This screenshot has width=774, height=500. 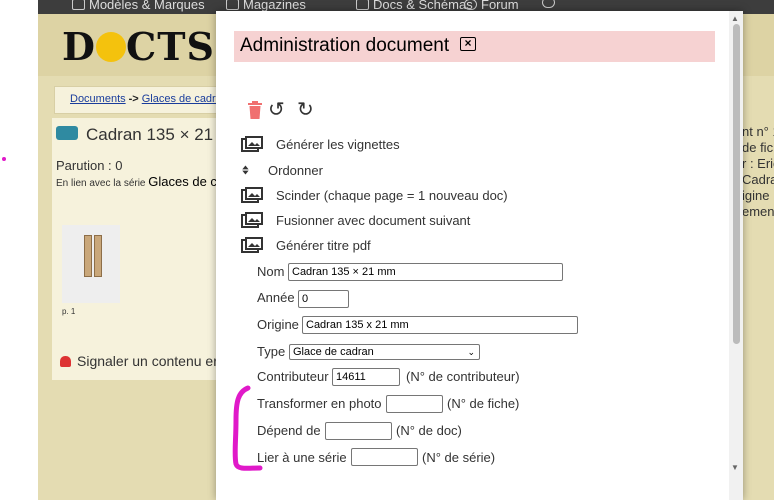 I want to click on origine-label: Origine, so click(x=278, y=324).